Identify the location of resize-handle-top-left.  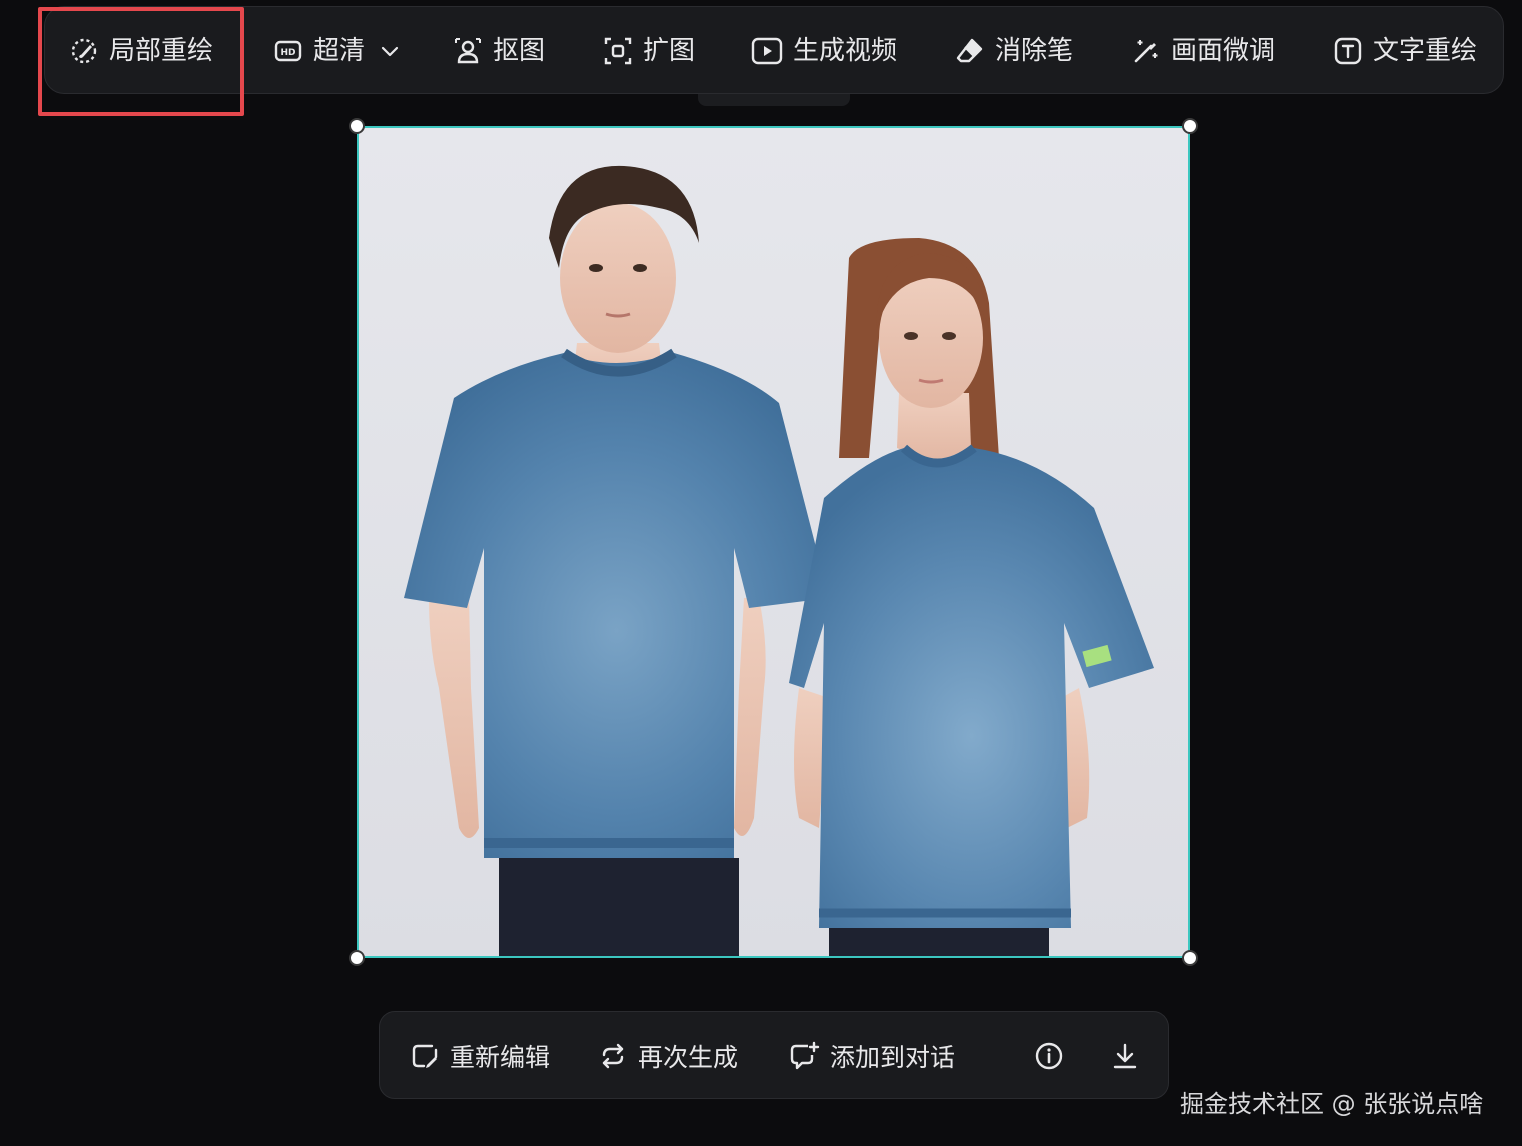
(357, 126).